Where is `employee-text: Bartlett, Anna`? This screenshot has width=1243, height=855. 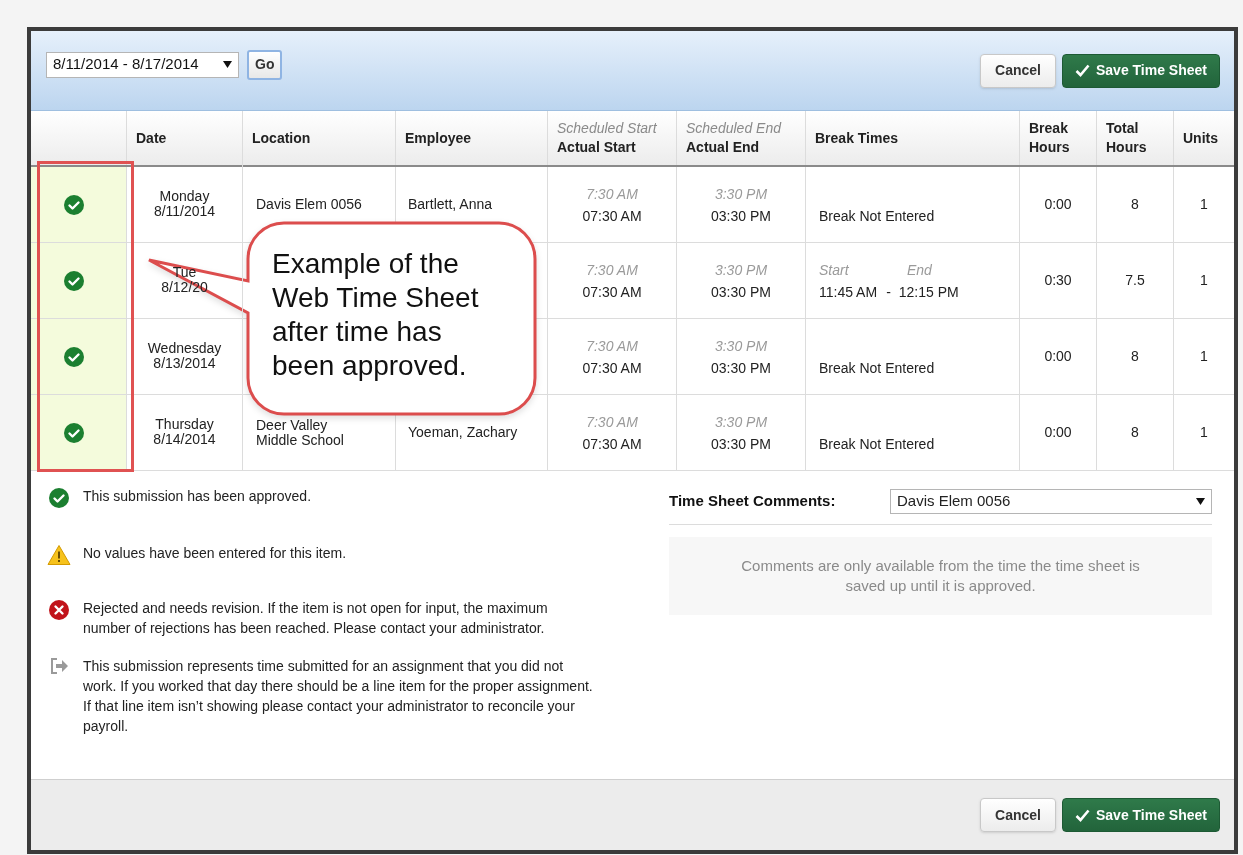 employee-text: Bartlett, Anna is located at coordinates (450, 204).